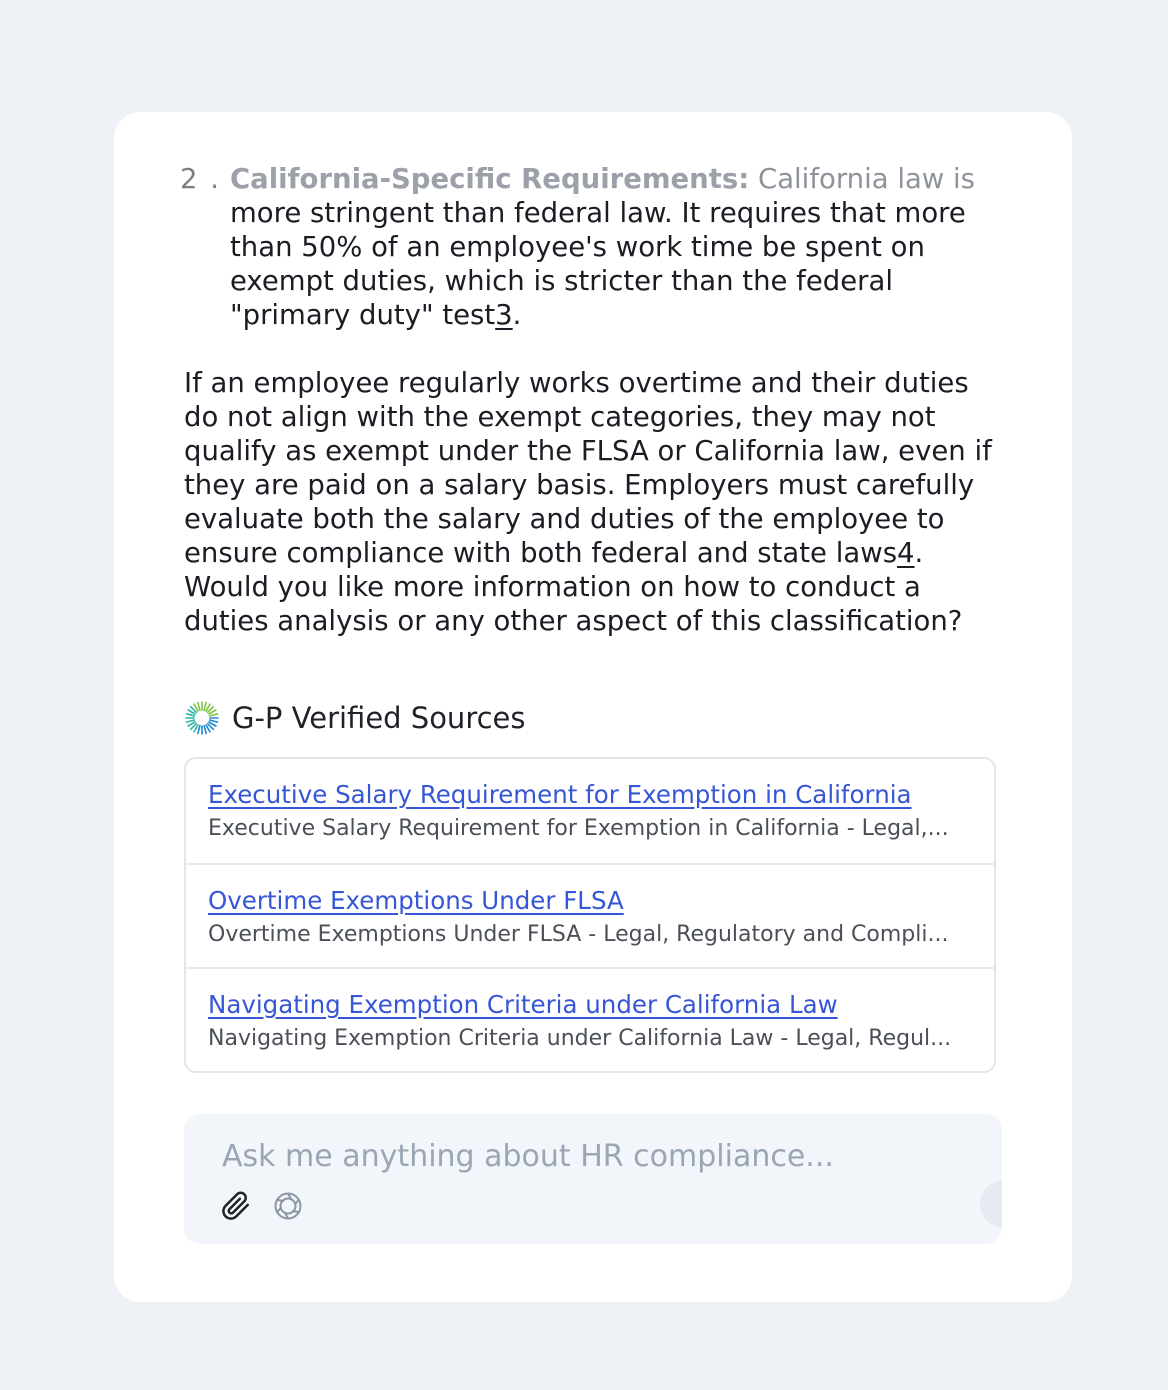 This screenshot has width=1168, height=1390. I want to click on list-item-lead: California-Specific Requirements:, so click(490, 179).